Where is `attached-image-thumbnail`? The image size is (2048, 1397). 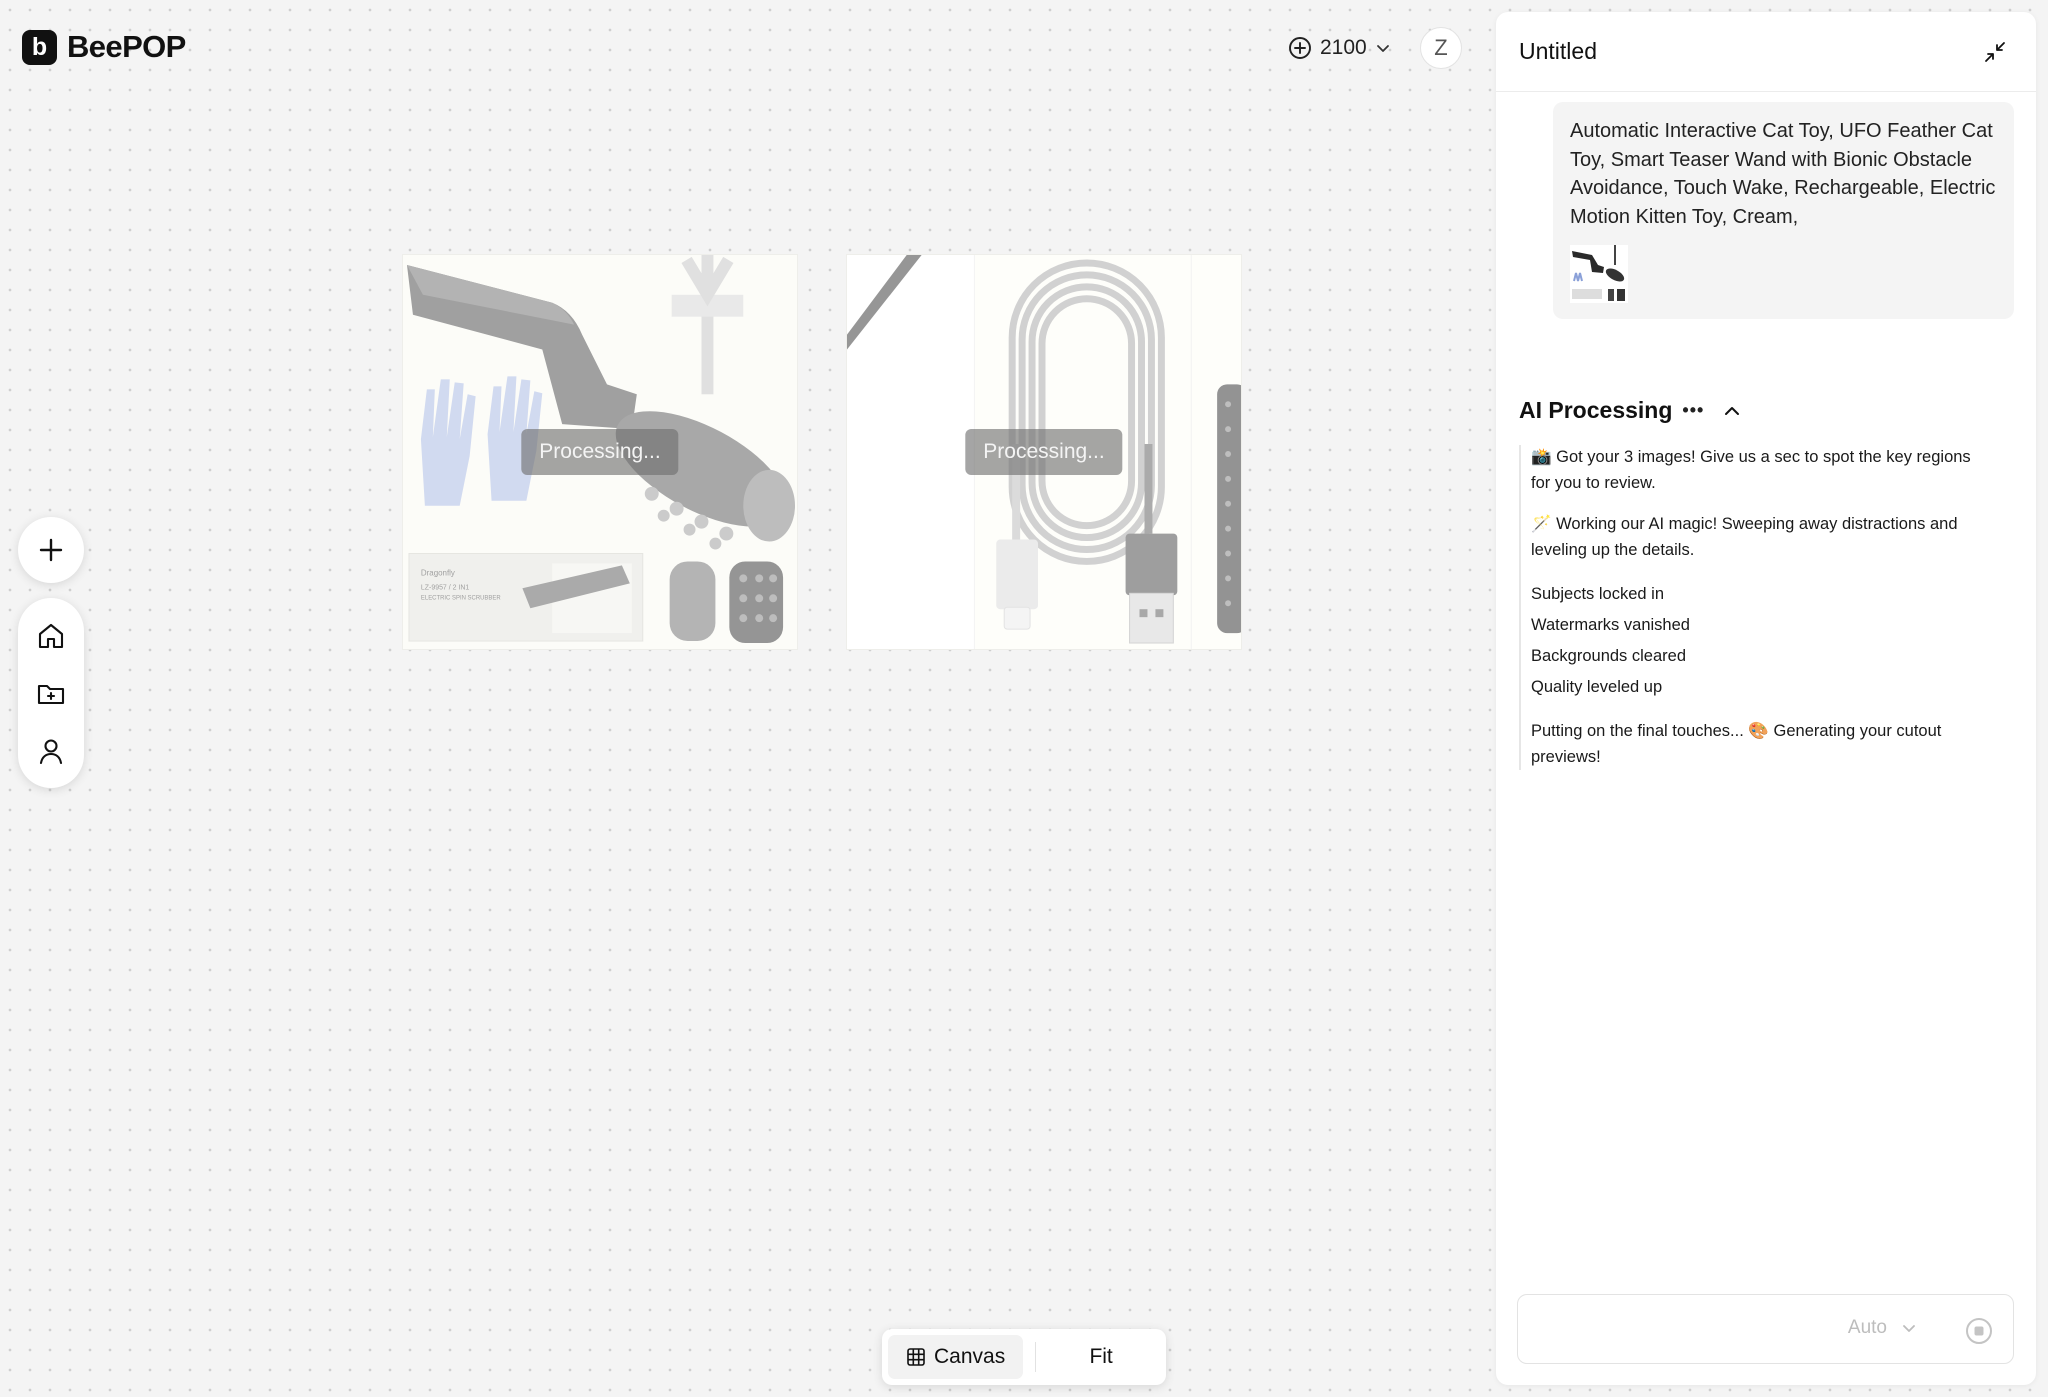
attached-image-thumbnail is located at coordinates (1599, 274).